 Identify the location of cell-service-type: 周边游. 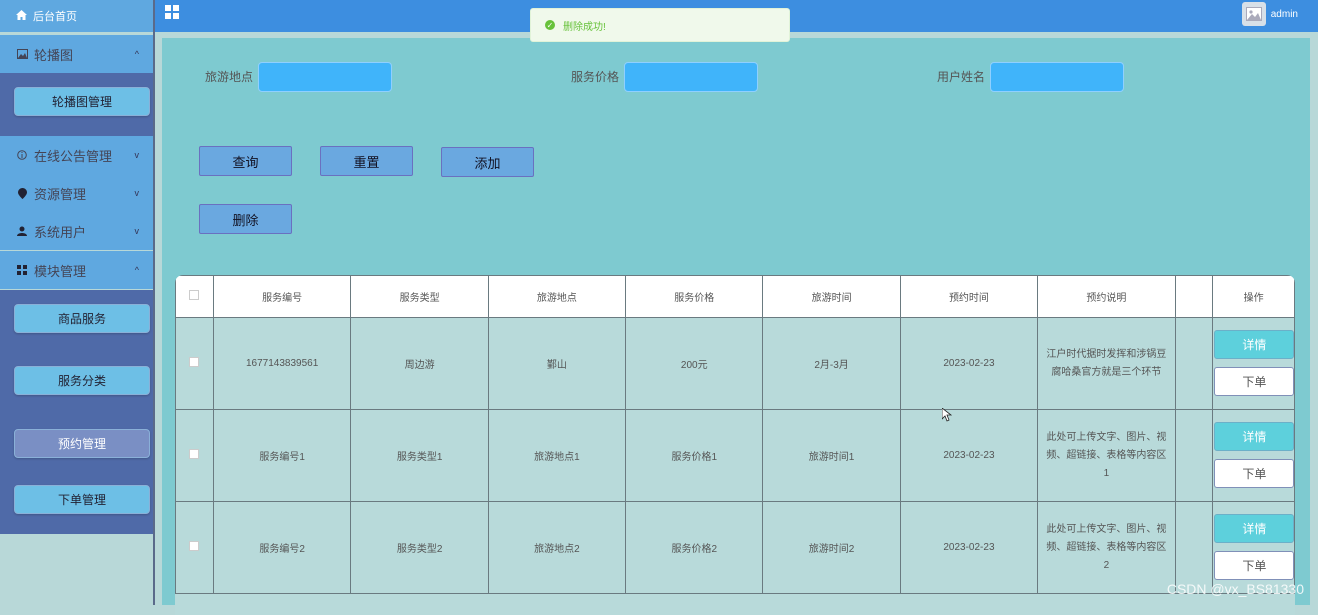
(419, 363).